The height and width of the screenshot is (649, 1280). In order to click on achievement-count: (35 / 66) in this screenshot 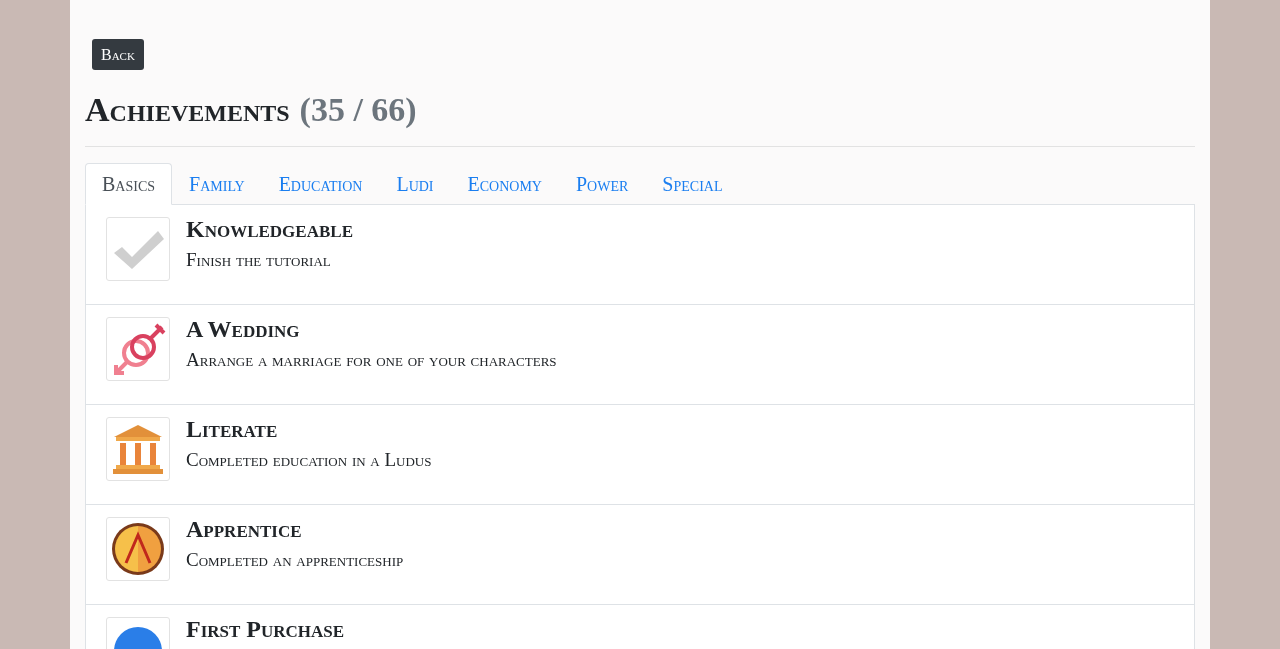, I will do `click(358, 110)`.